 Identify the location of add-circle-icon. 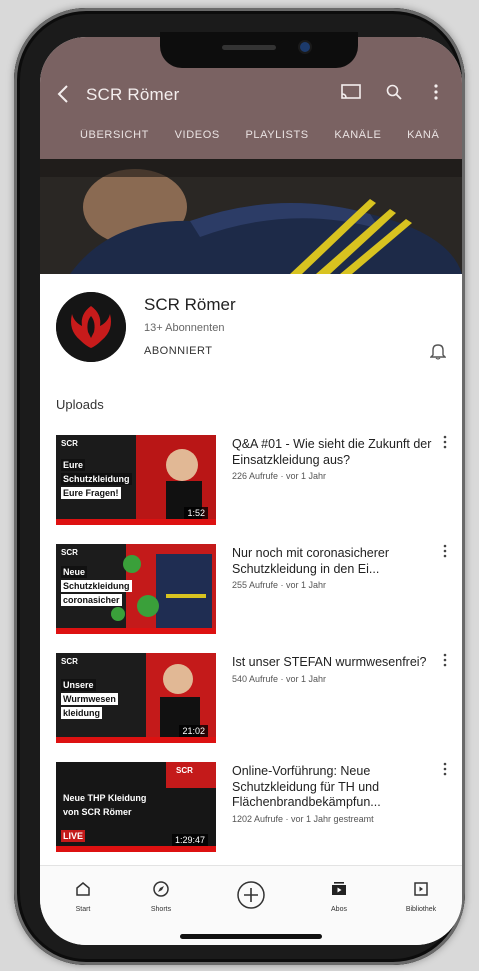
(251, 895).